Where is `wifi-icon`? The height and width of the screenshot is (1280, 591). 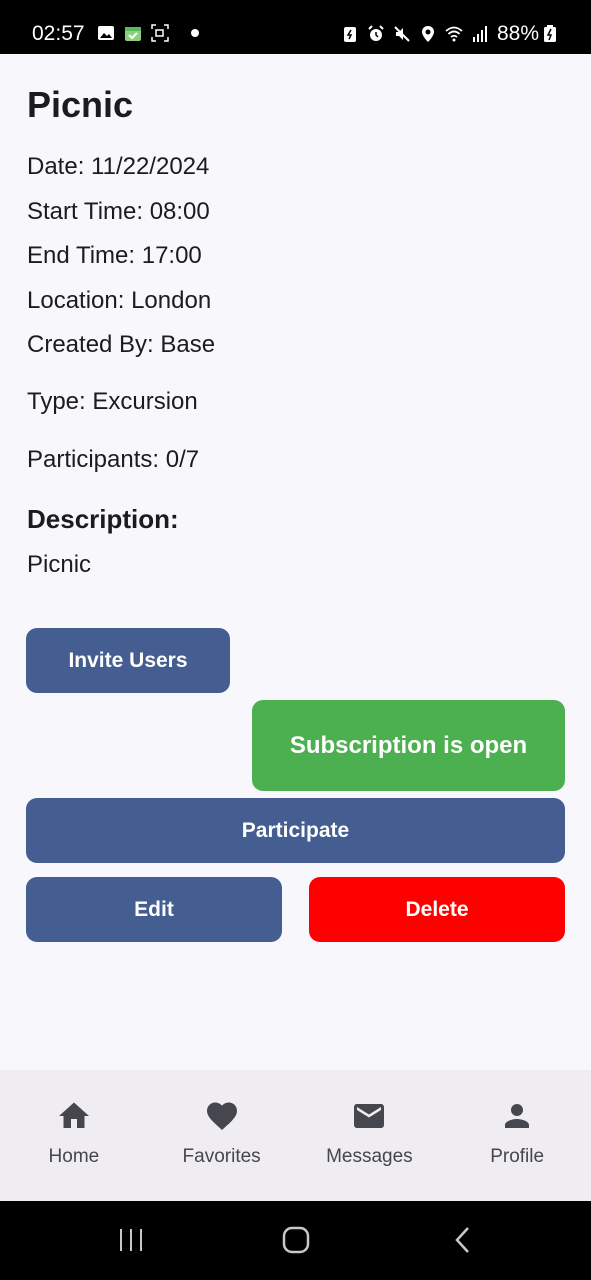
wifi-icon is located at coordinates (454, 34).